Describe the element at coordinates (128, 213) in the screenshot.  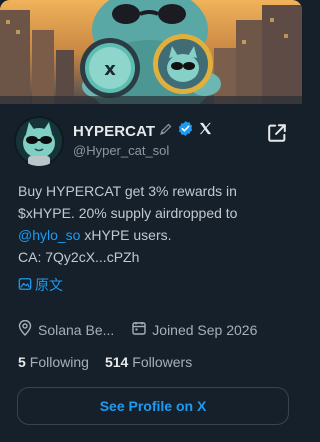
I see `bio-line-2: $xHYPE. 20% supply airdropped to` at that location.